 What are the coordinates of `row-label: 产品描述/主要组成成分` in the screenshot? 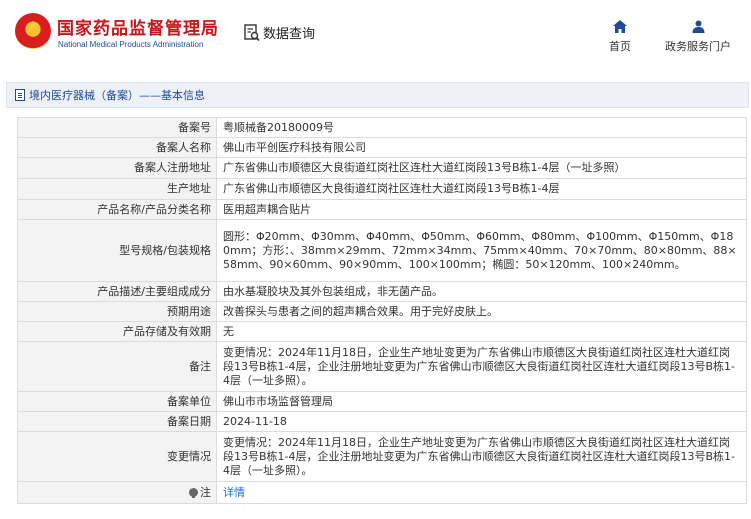 It's located at (117, 291).